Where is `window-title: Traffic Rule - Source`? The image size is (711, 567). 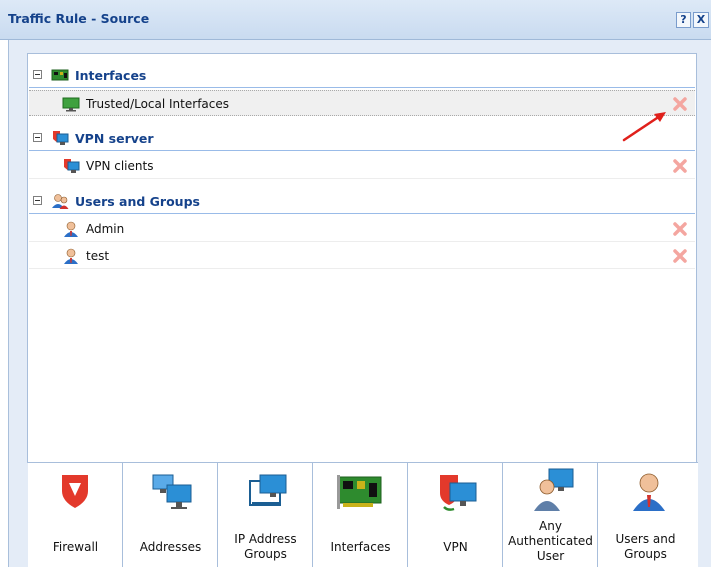
window-title: Traffic Rule - Source is located at coordinates (79, 18).